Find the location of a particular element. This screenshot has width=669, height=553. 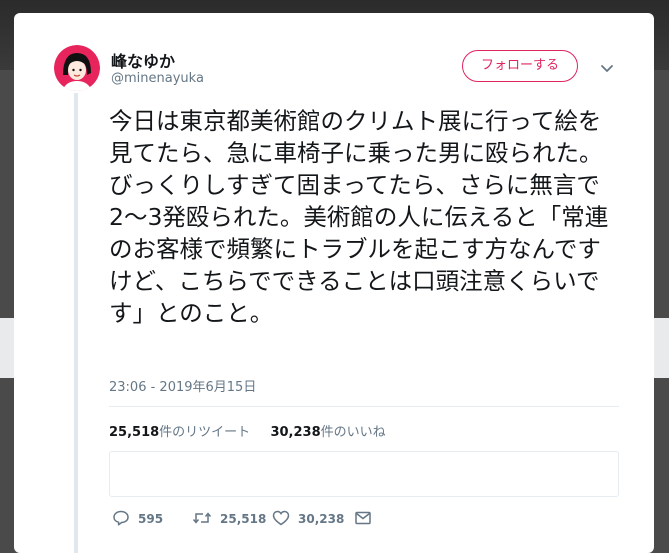

direct-message-button is located at coordinates (367, 519).